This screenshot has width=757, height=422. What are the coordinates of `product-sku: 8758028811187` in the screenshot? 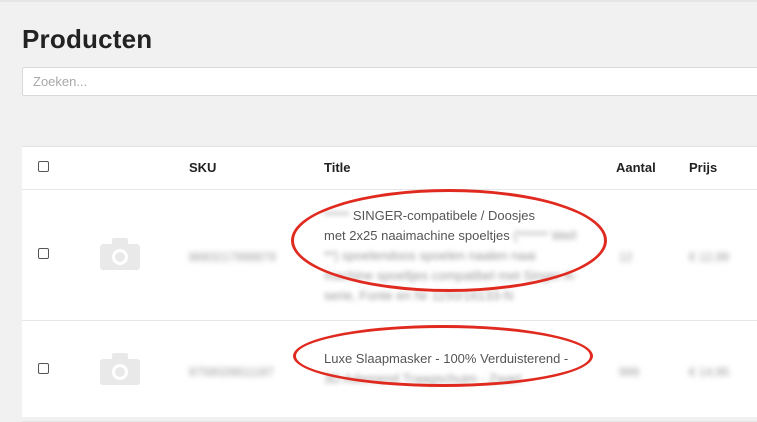 It's located at (231, 372).